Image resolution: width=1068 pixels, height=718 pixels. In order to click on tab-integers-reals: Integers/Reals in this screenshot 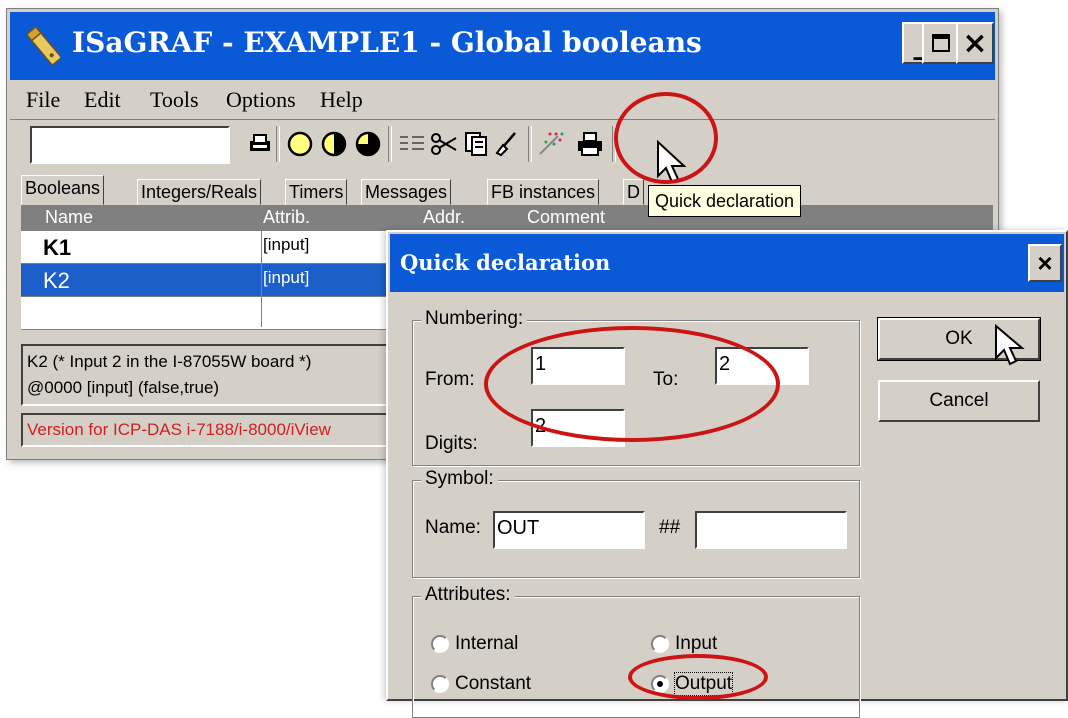, I will do `click(199, 192)`.